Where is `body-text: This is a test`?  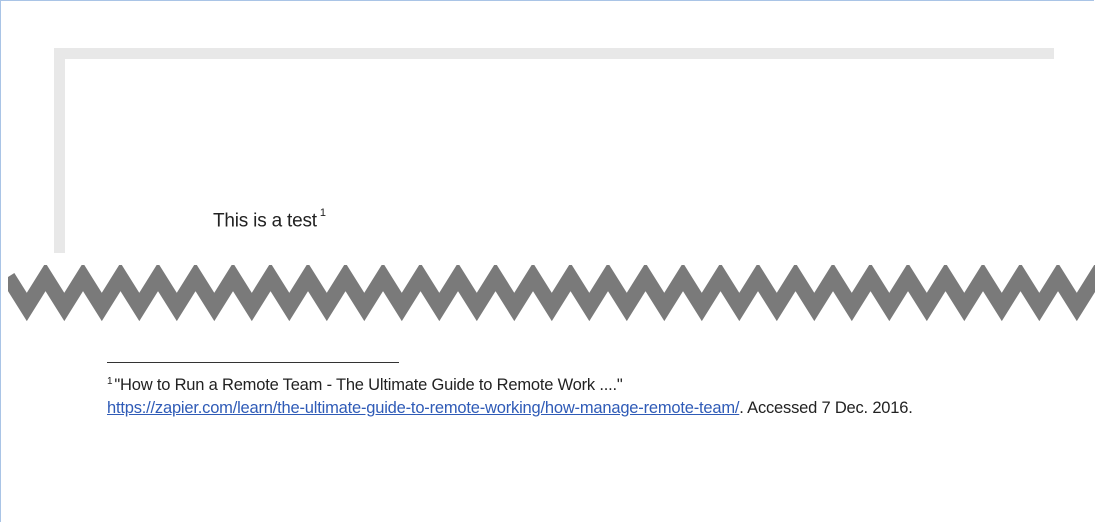 body-text: This is a test is located at coordinates (265, 221).